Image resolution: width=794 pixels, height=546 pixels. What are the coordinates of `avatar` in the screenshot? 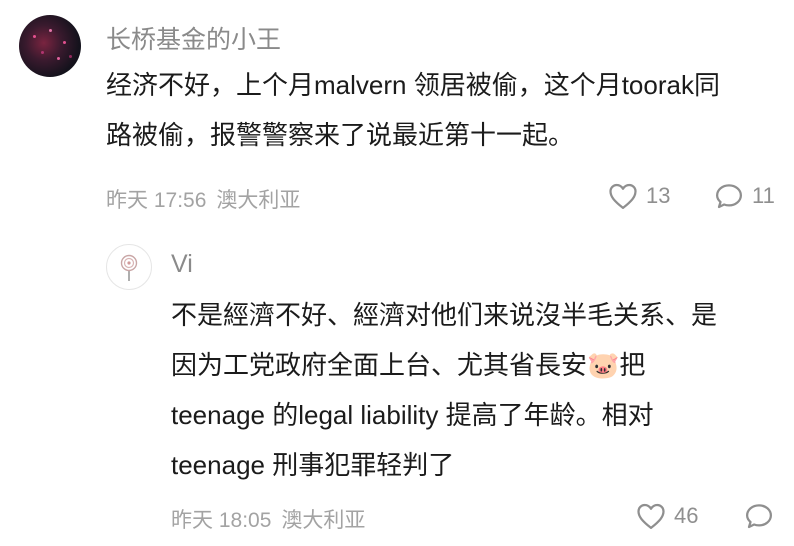 It's located at (50, 46).